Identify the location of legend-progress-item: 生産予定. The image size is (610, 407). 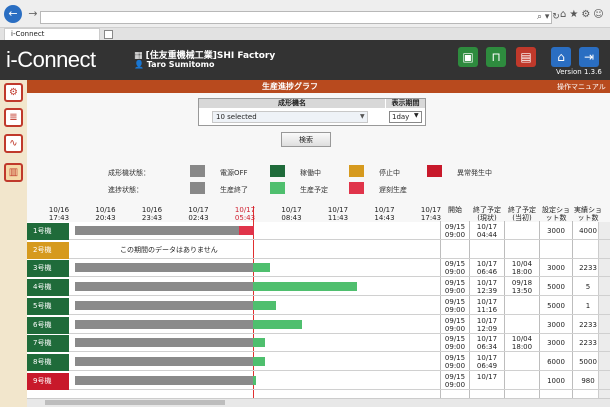
(314, 190).